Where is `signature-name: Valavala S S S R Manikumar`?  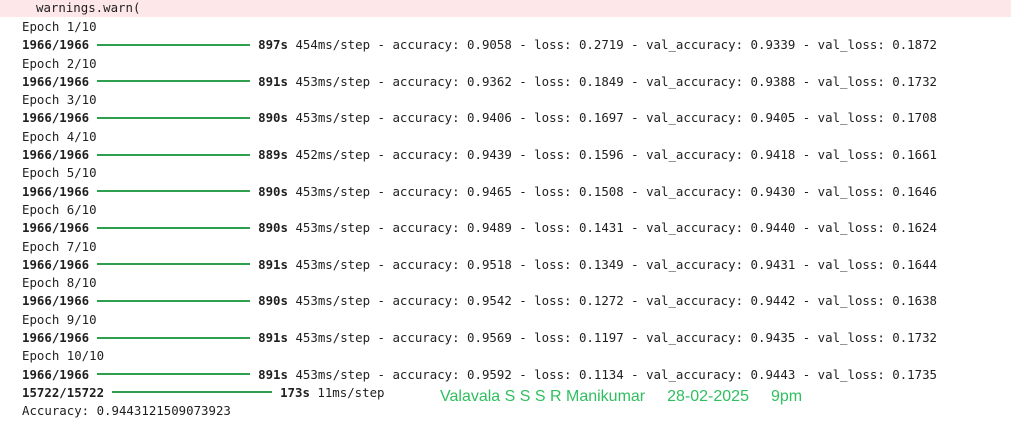
signature-name: Valavala S S S R Manikumar is located at coordinates (543, 396).